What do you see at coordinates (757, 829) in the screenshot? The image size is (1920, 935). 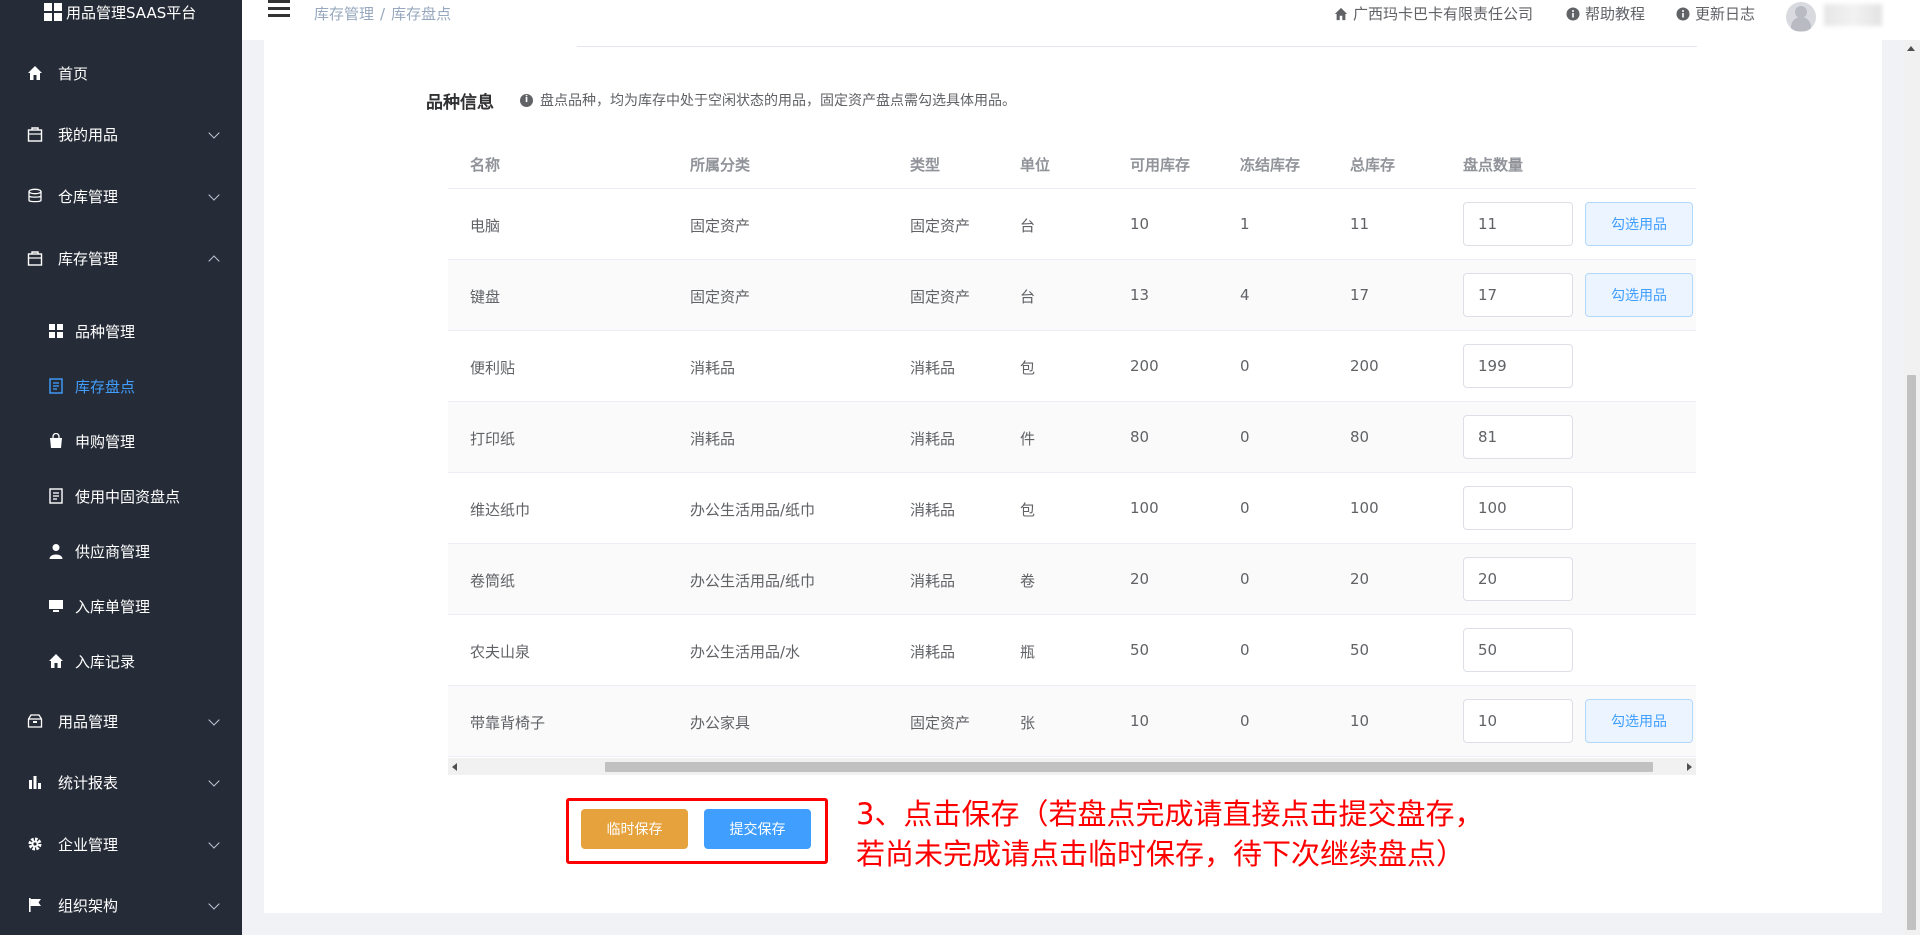 I see `submit-save-button: 提交保存` at bounding box center [757, 829].